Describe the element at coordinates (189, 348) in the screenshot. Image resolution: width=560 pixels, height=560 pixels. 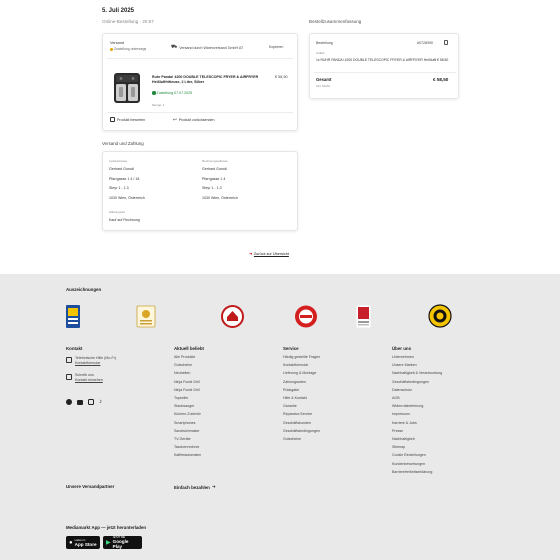
I see `popular-title: Aktuell beliebt` at that location.